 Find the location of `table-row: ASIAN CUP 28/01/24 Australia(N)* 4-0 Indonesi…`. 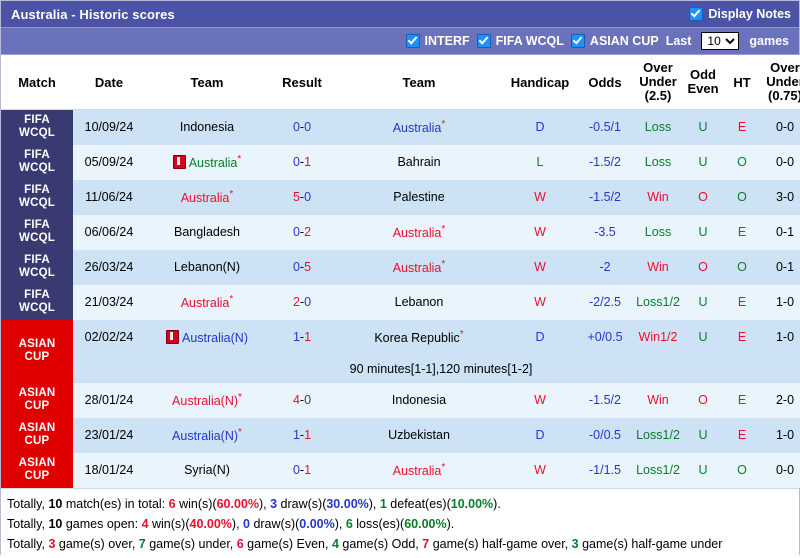

table-row: ASIAN CUP 28/01/24 Australia(N)* 4-0 Indonesi… is located at coordinates (400, 400).